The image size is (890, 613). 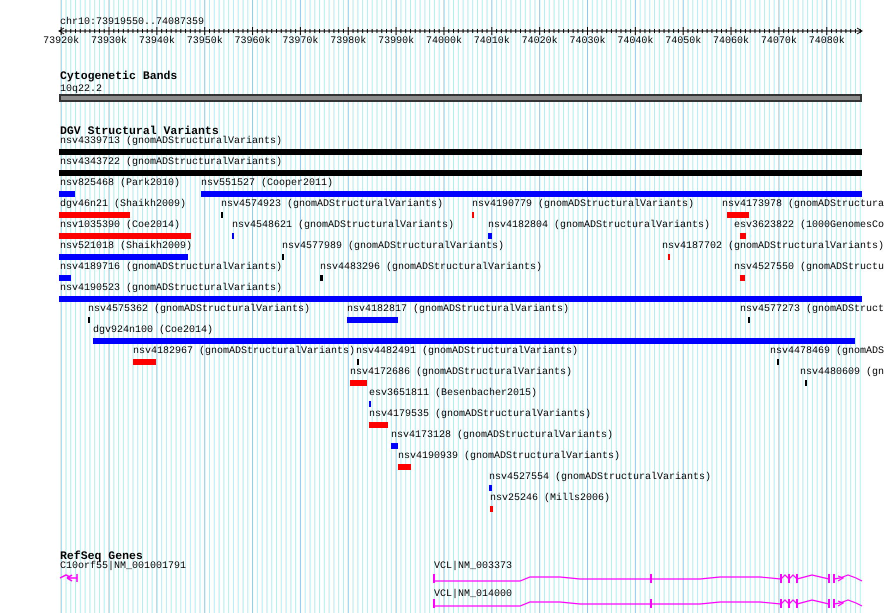 I want to click on variant-label: nsv4527550 (gnomADStructu, so click(x=809, y=268).